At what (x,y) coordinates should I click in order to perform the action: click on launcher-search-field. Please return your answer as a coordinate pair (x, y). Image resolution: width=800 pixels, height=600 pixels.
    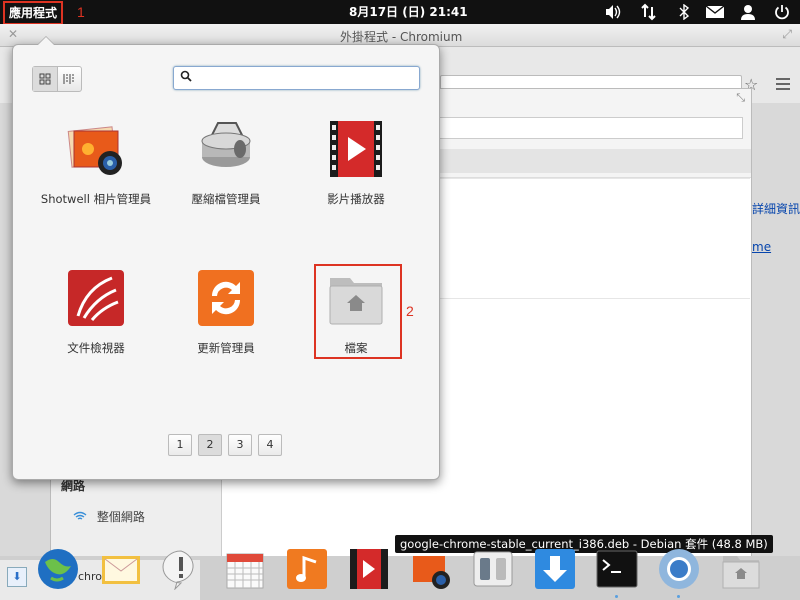
    Looking at the image, I should click on (296, 78).